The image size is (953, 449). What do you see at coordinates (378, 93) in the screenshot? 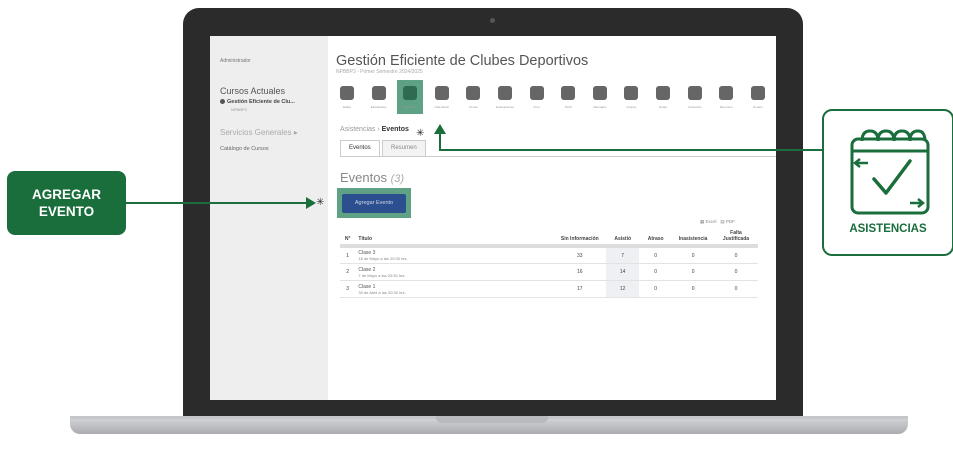
I see `users-icon` at bounding box center [378, 93].